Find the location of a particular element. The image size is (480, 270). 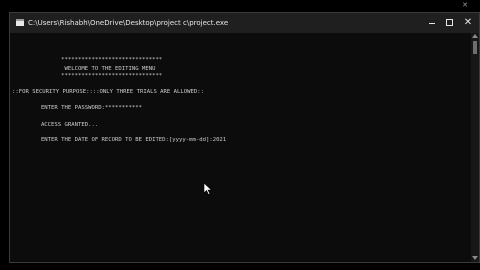

close-icon: ✕ is located at coordinates (468, 22).